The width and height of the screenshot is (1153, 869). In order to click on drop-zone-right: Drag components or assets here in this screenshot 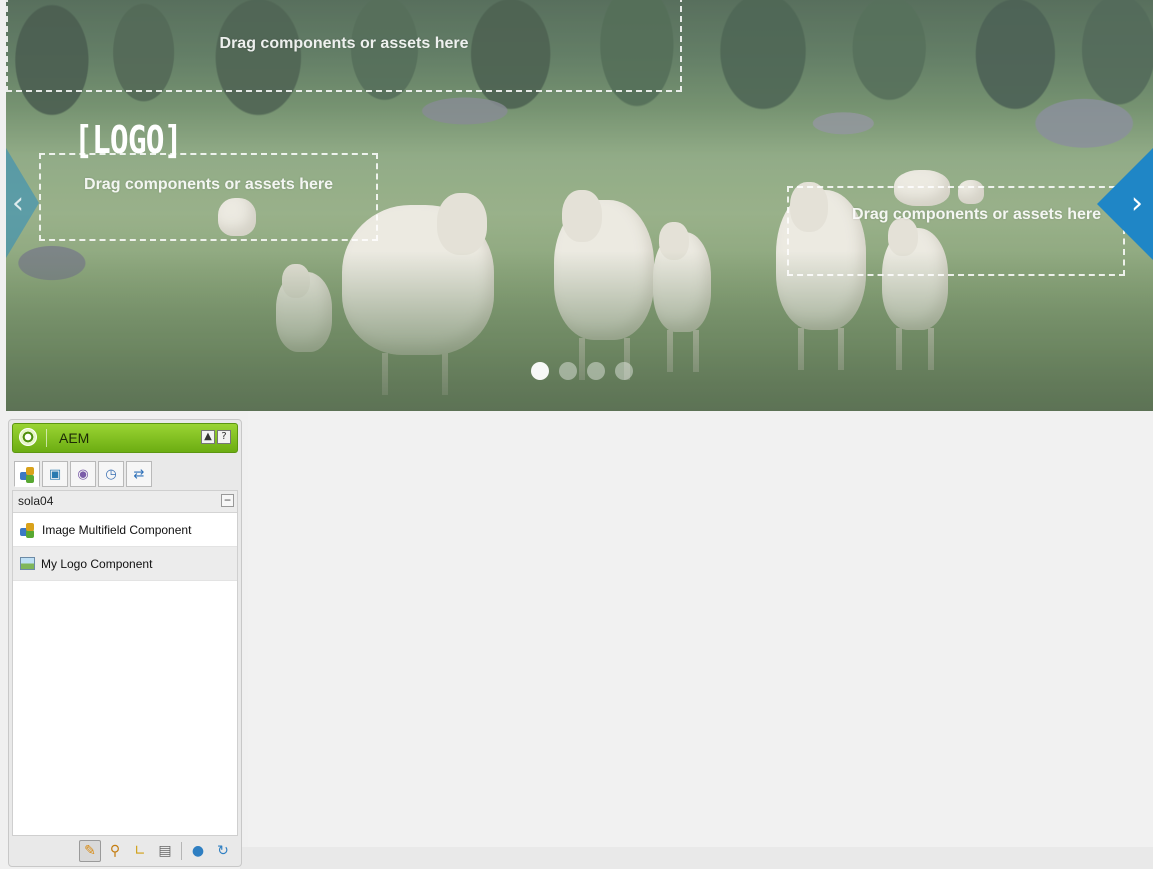, I will do `click(956, 231)`.